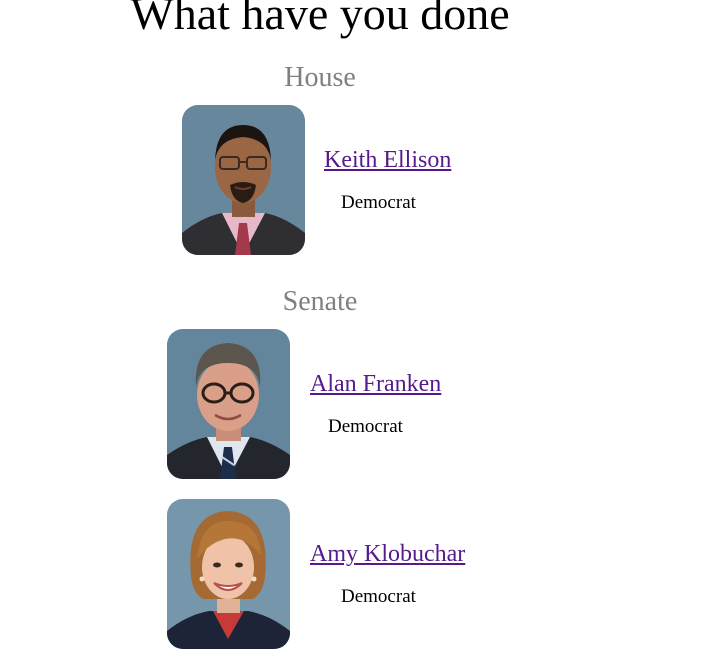  I want to click on member-name-link: Alan Franken, so click(375, 384).